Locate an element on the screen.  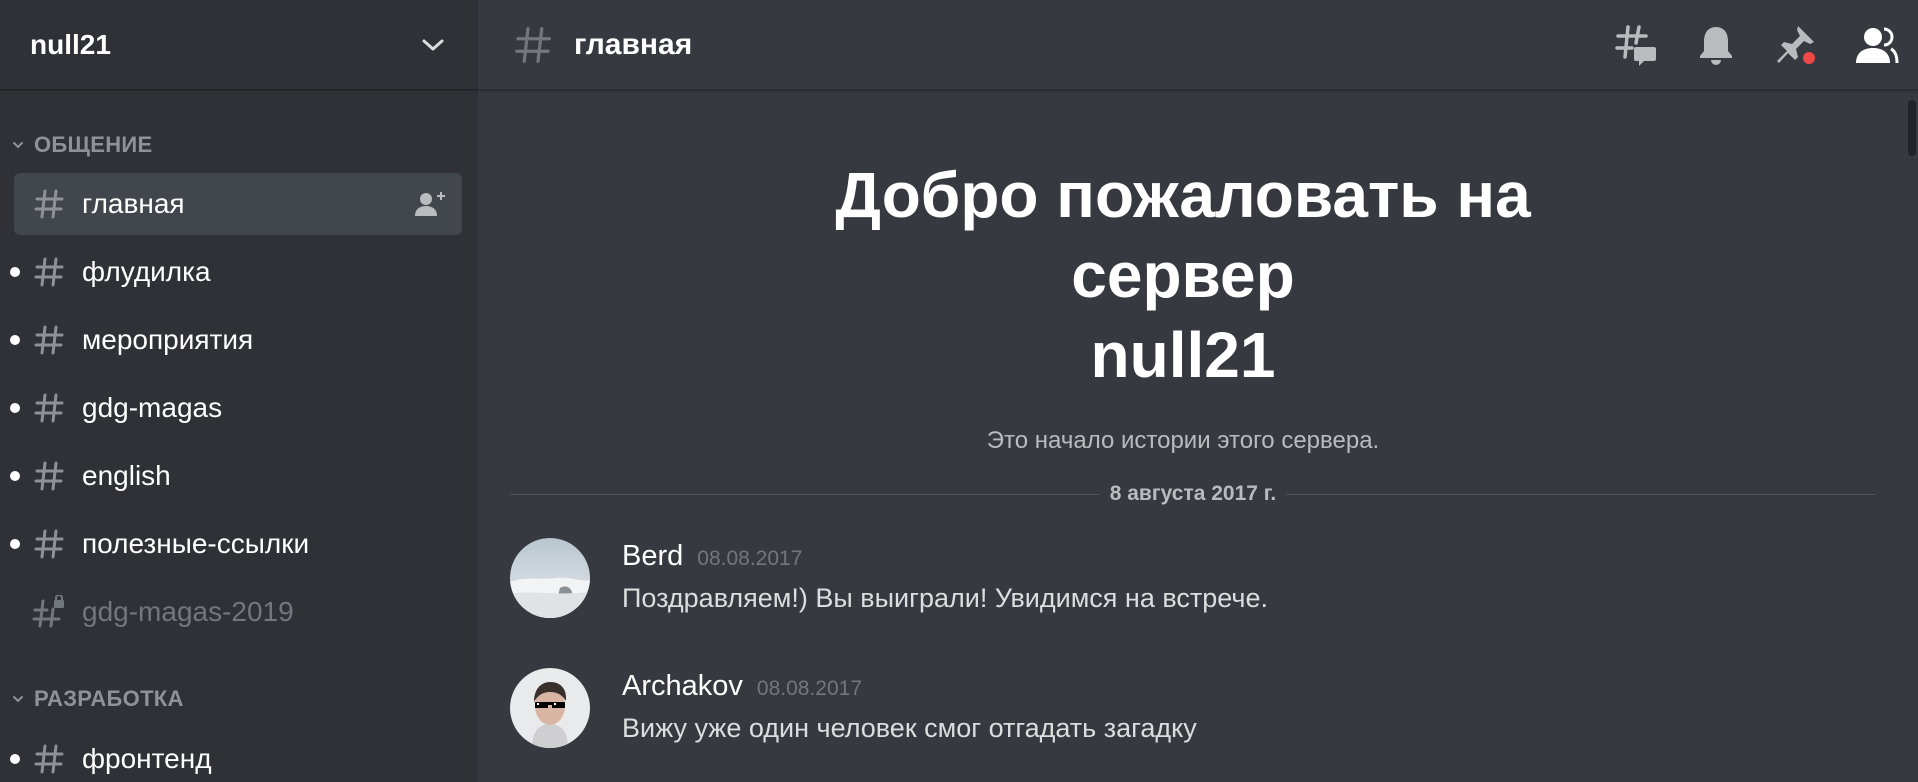
channel-frontend: фронтенд is located at coordinates (236, 755).